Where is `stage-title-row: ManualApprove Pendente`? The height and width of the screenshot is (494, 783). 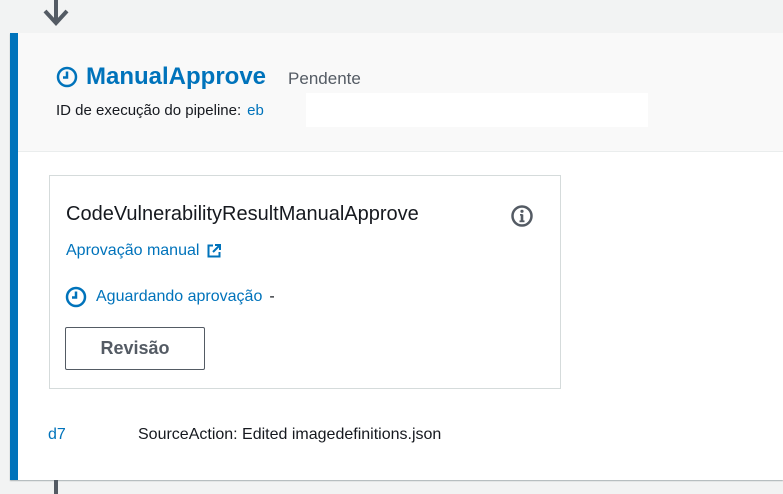
stage-title-row: ManualApprove Pendente is located at coordinates (208, 77).